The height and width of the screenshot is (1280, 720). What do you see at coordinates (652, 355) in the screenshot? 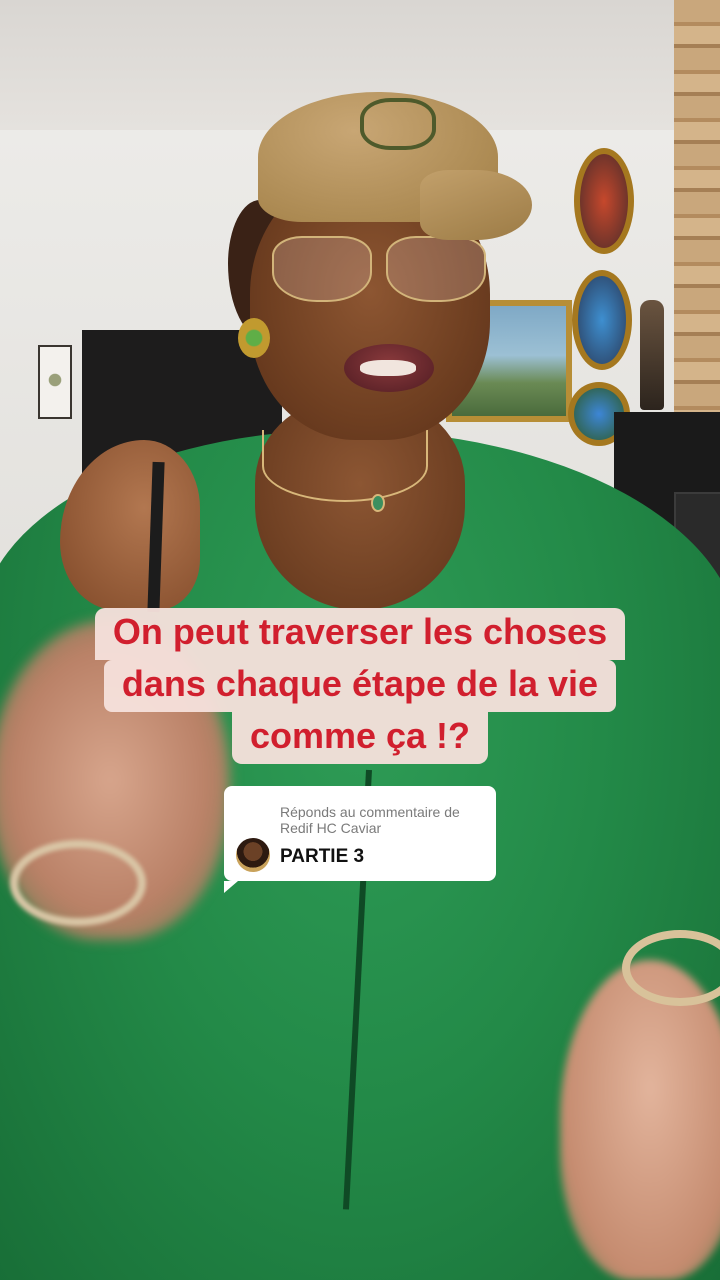
I see `statuette` at bounding box center [652, 355].